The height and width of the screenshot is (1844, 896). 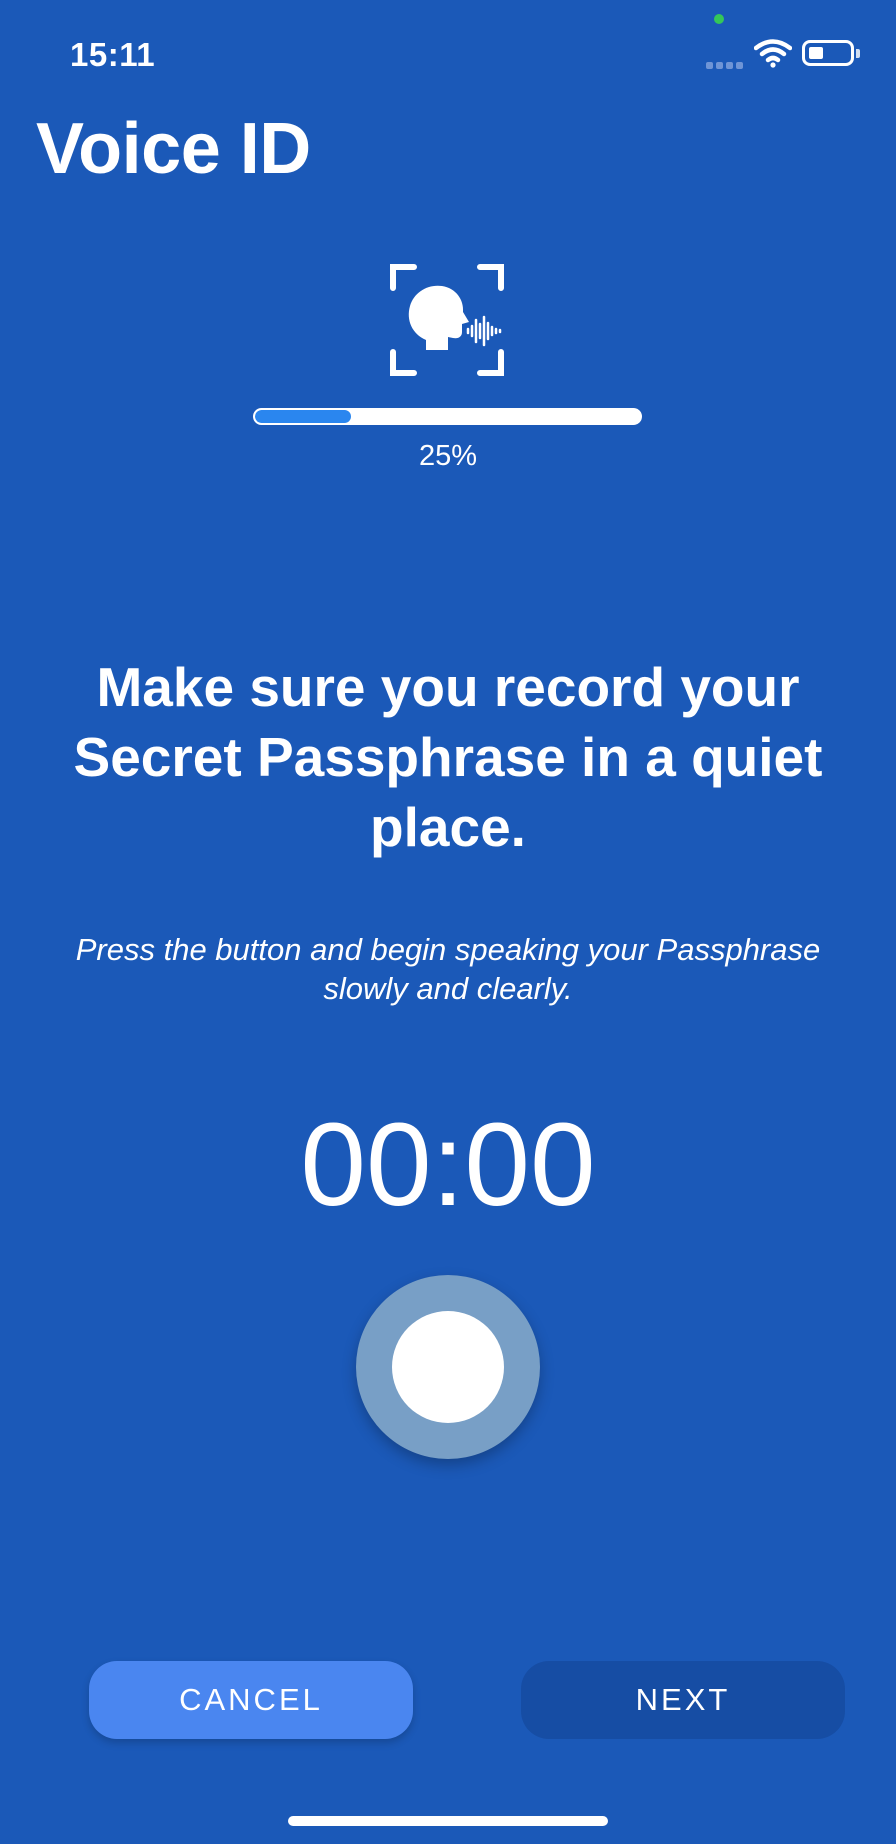 What do you see at coordinates (303, 416) in the screenshot?
I see `progress-fill` at bounding box center [303, 416].